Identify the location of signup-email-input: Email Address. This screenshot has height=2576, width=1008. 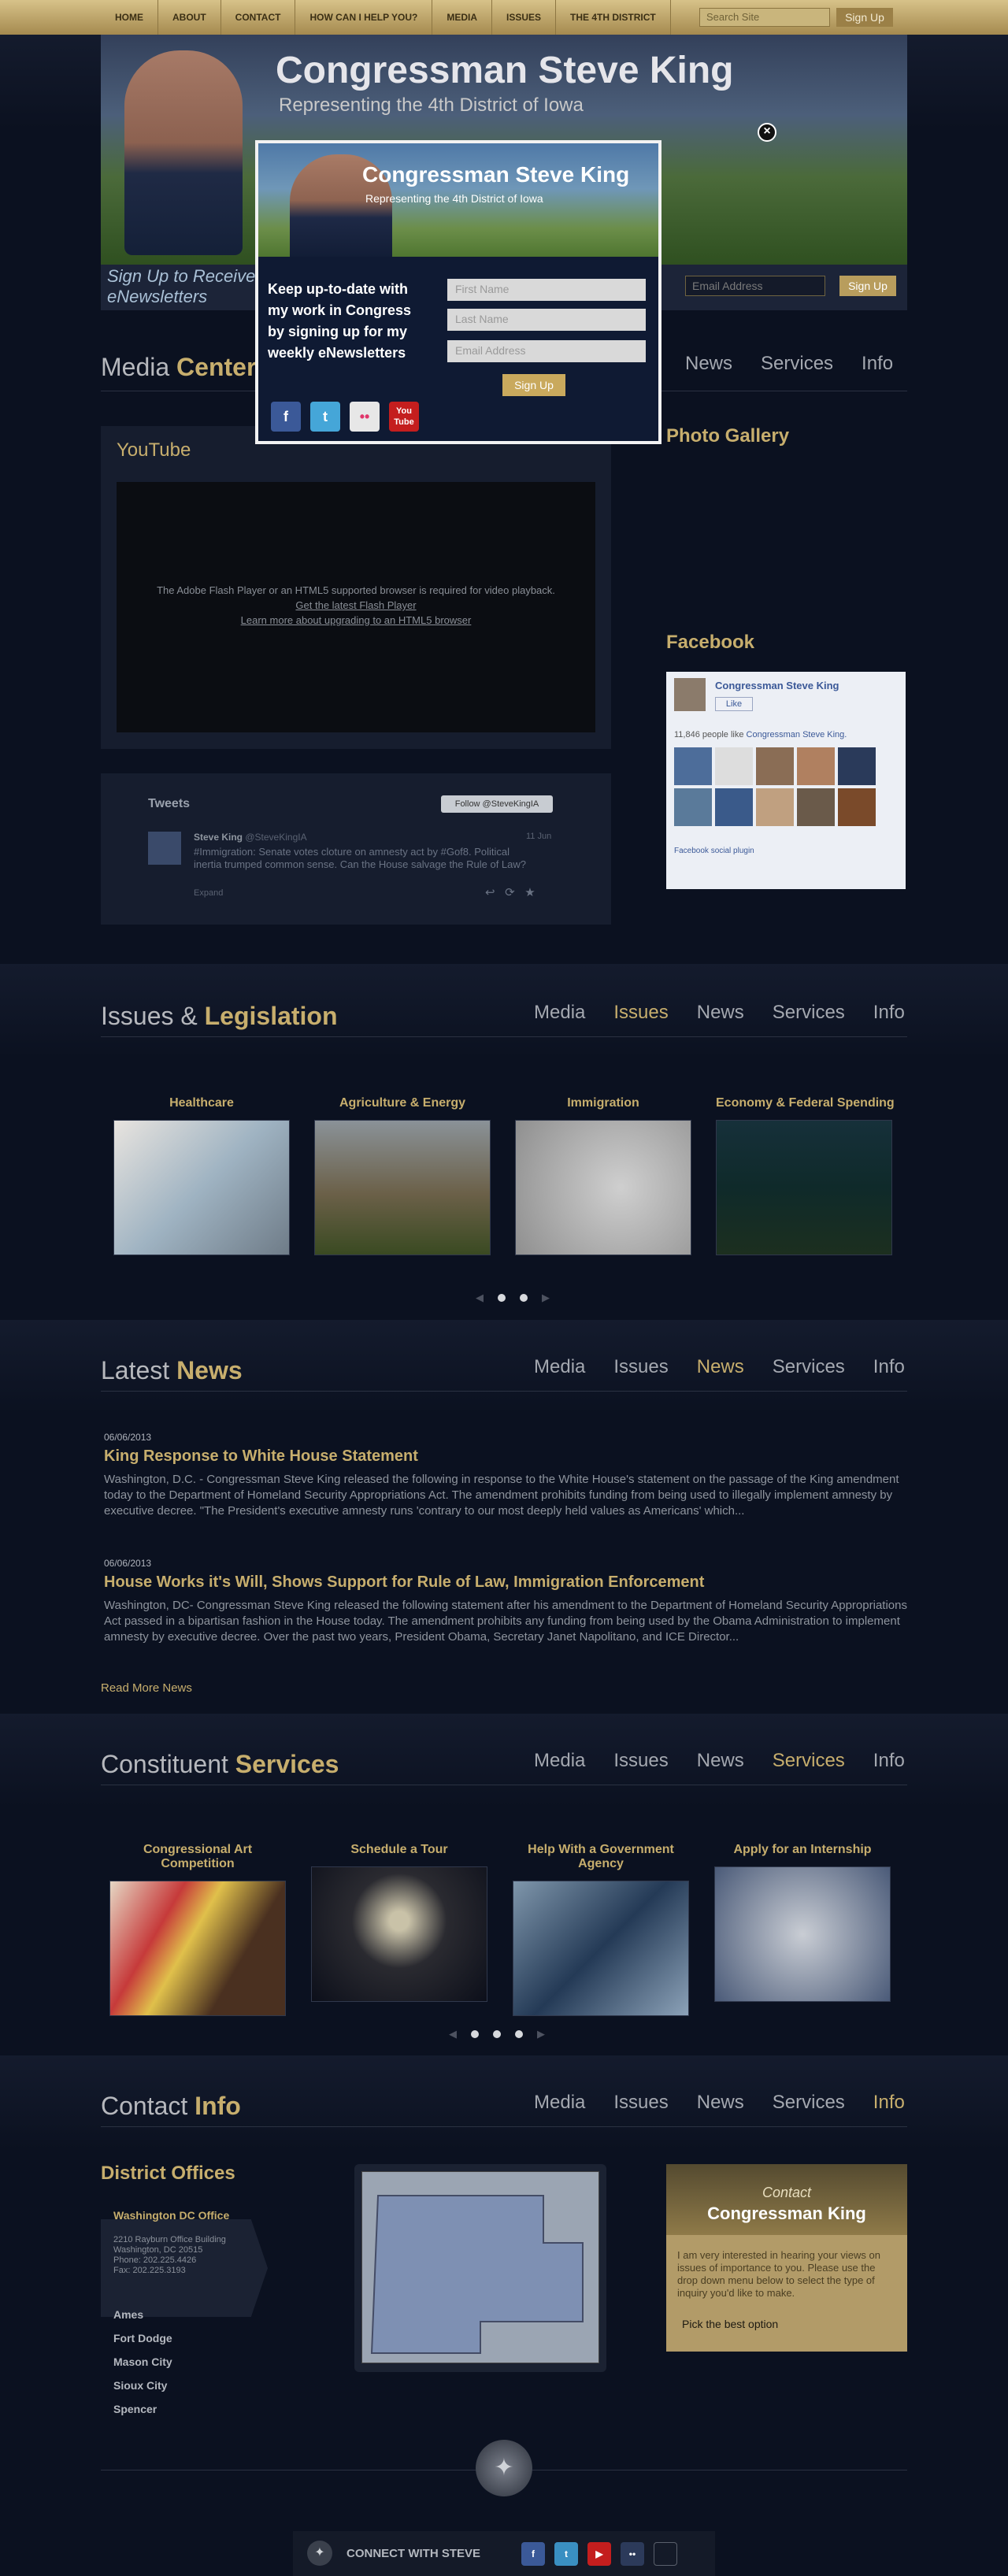
(755, 286).